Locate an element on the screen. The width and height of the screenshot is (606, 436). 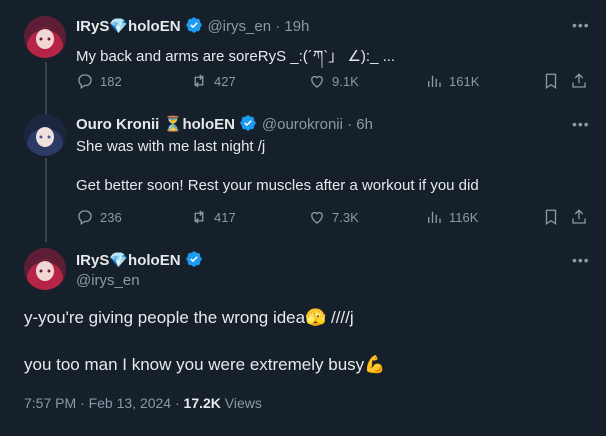
name-emoji: ⏳ is located at coordinates (173, 124).